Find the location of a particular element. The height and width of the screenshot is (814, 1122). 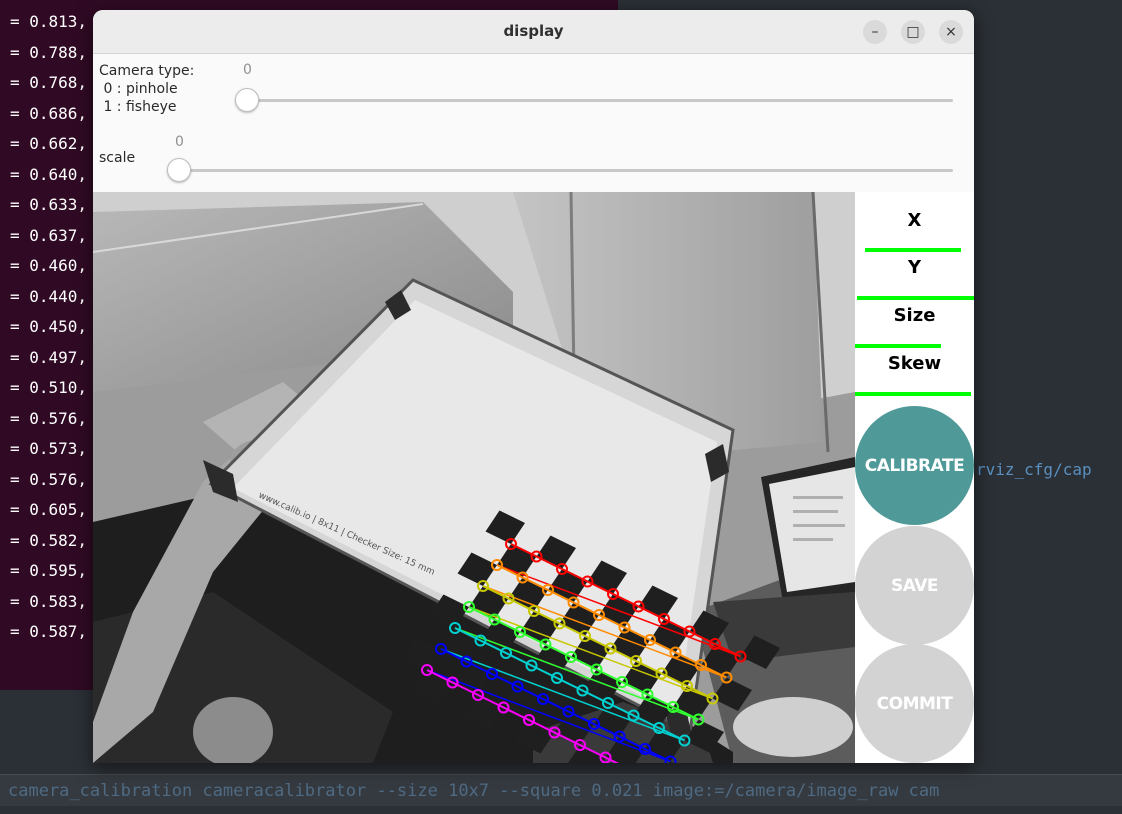

terminal-line: = 0.605, is located at coordinates (49, 509).